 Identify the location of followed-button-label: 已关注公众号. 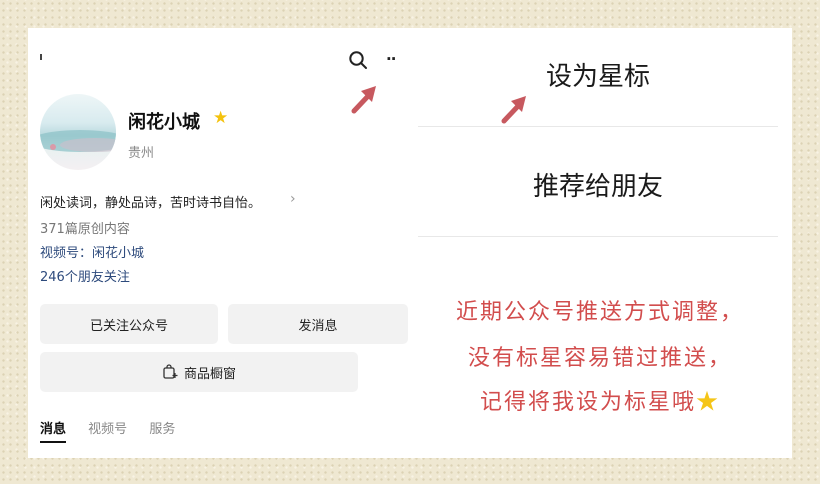
(128, 326).